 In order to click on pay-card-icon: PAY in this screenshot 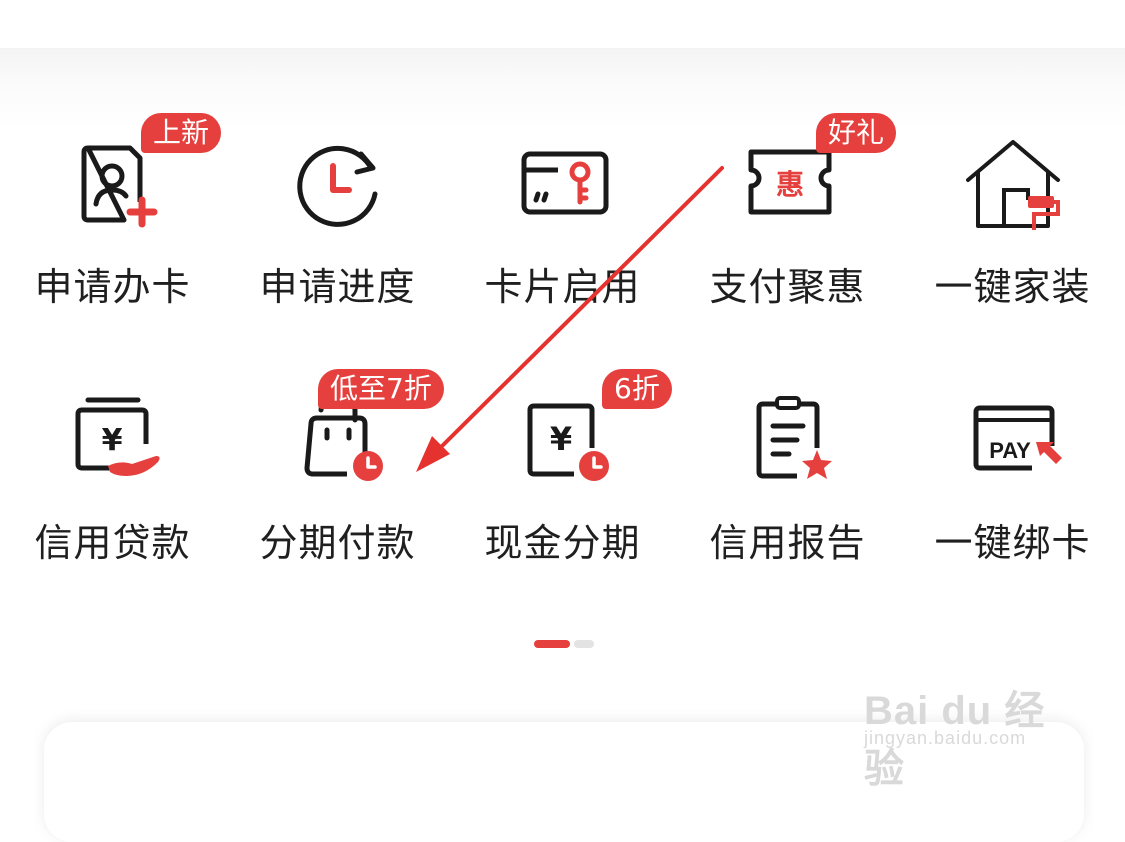, I will do `click(1017, 438)`.